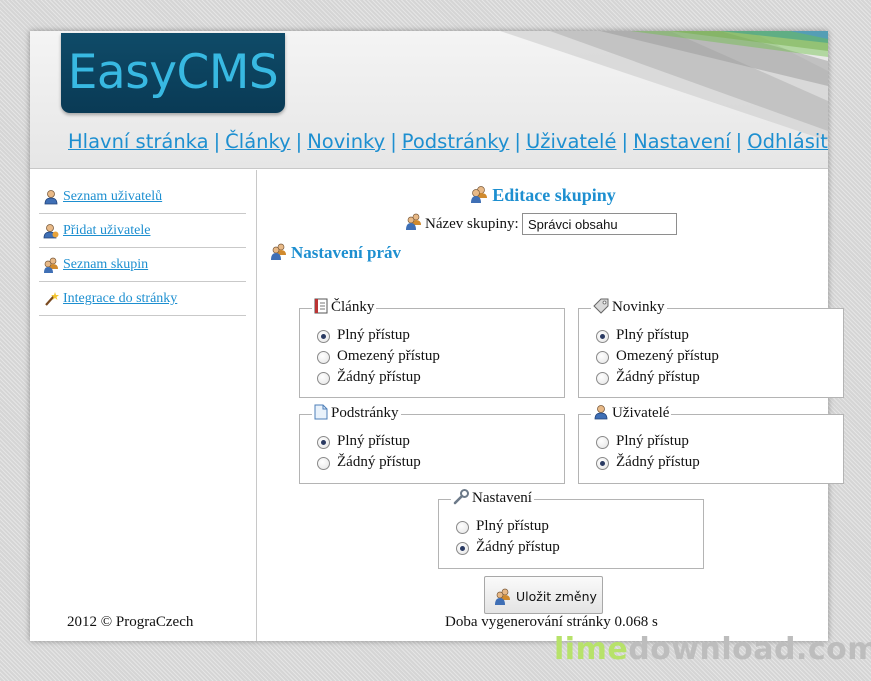 The image size is (871, 681). I want to click on logo: EasyCMS, so click(173, 73).